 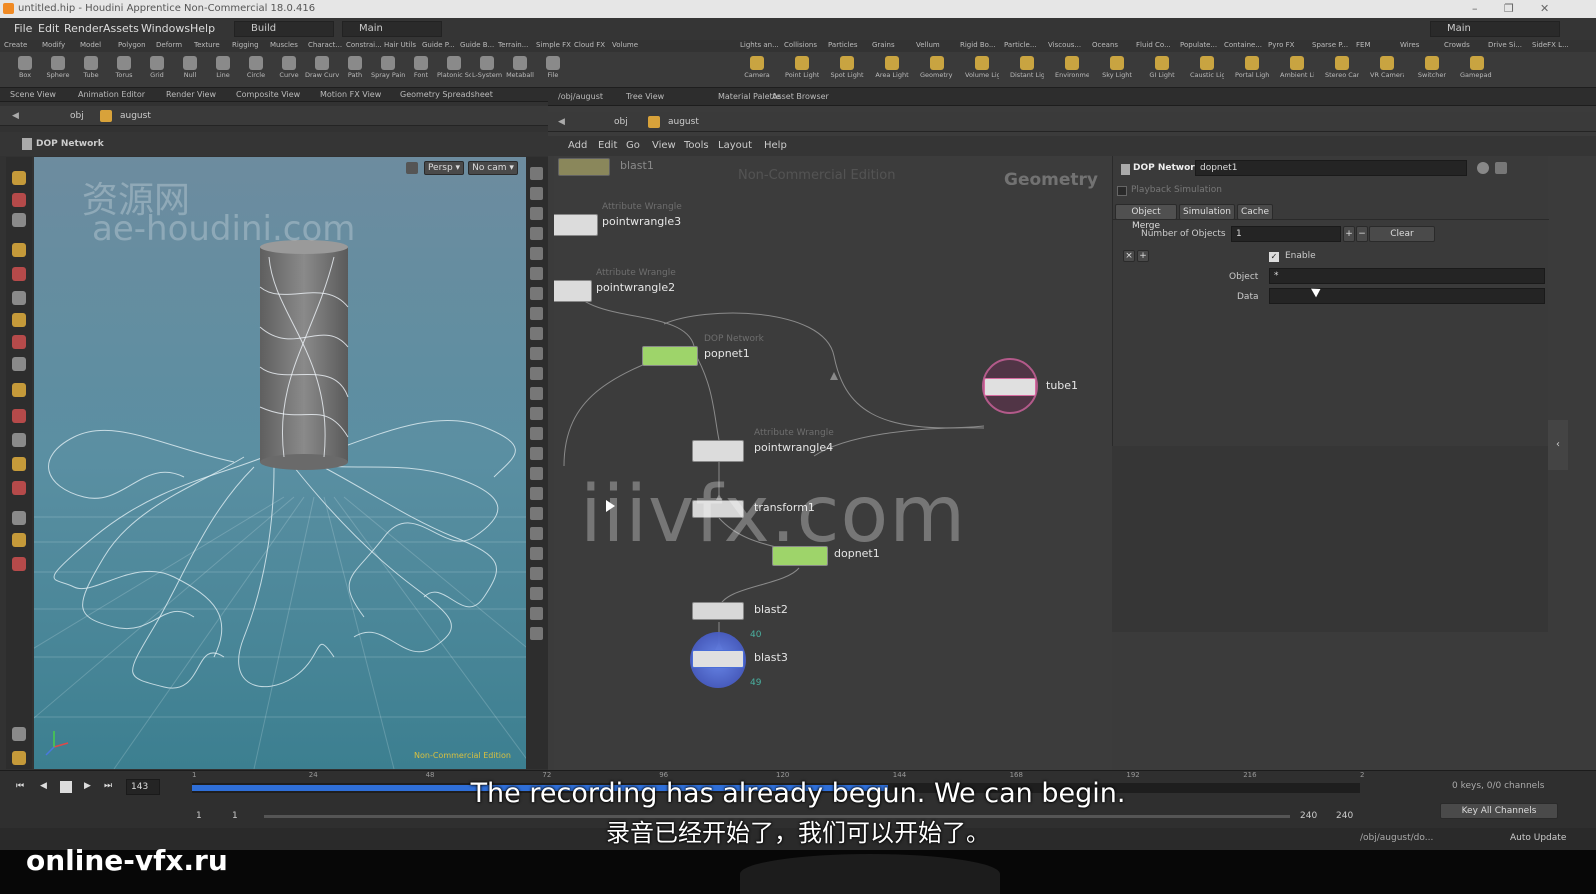 I want to click on shelf-tool-gi-light: GI Light, so click(x=1162, y=71).